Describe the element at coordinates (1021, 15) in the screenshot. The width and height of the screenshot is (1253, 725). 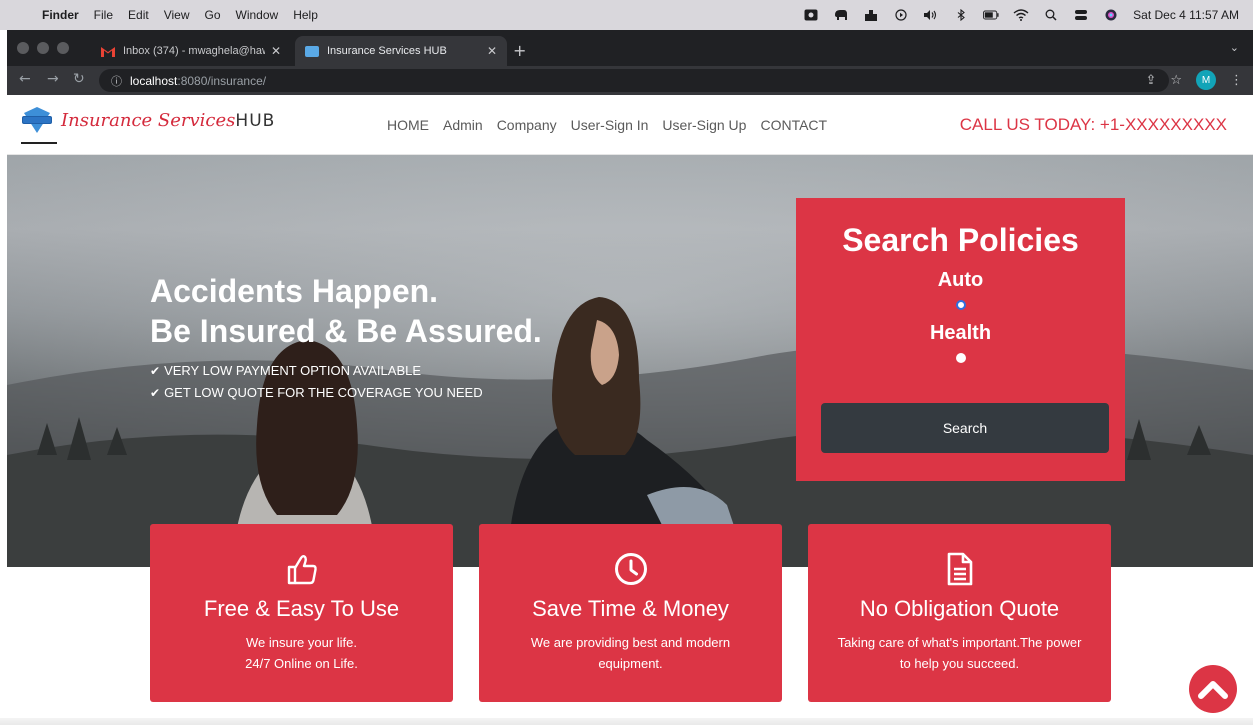
I see `wifi-icon` at that location.